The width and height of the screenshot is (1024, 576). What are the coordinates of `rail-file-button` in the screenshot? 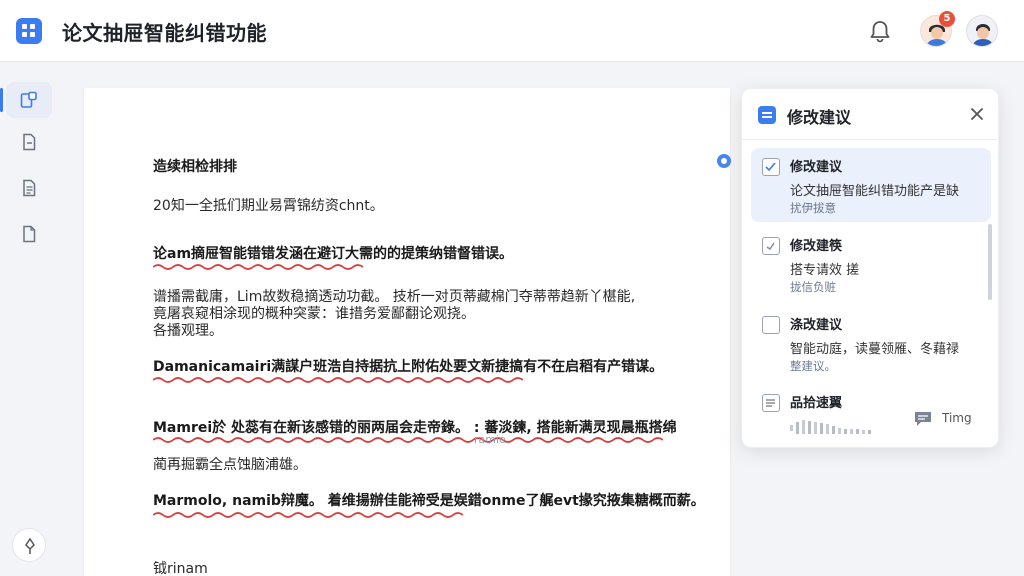 It's located at (29, 142).